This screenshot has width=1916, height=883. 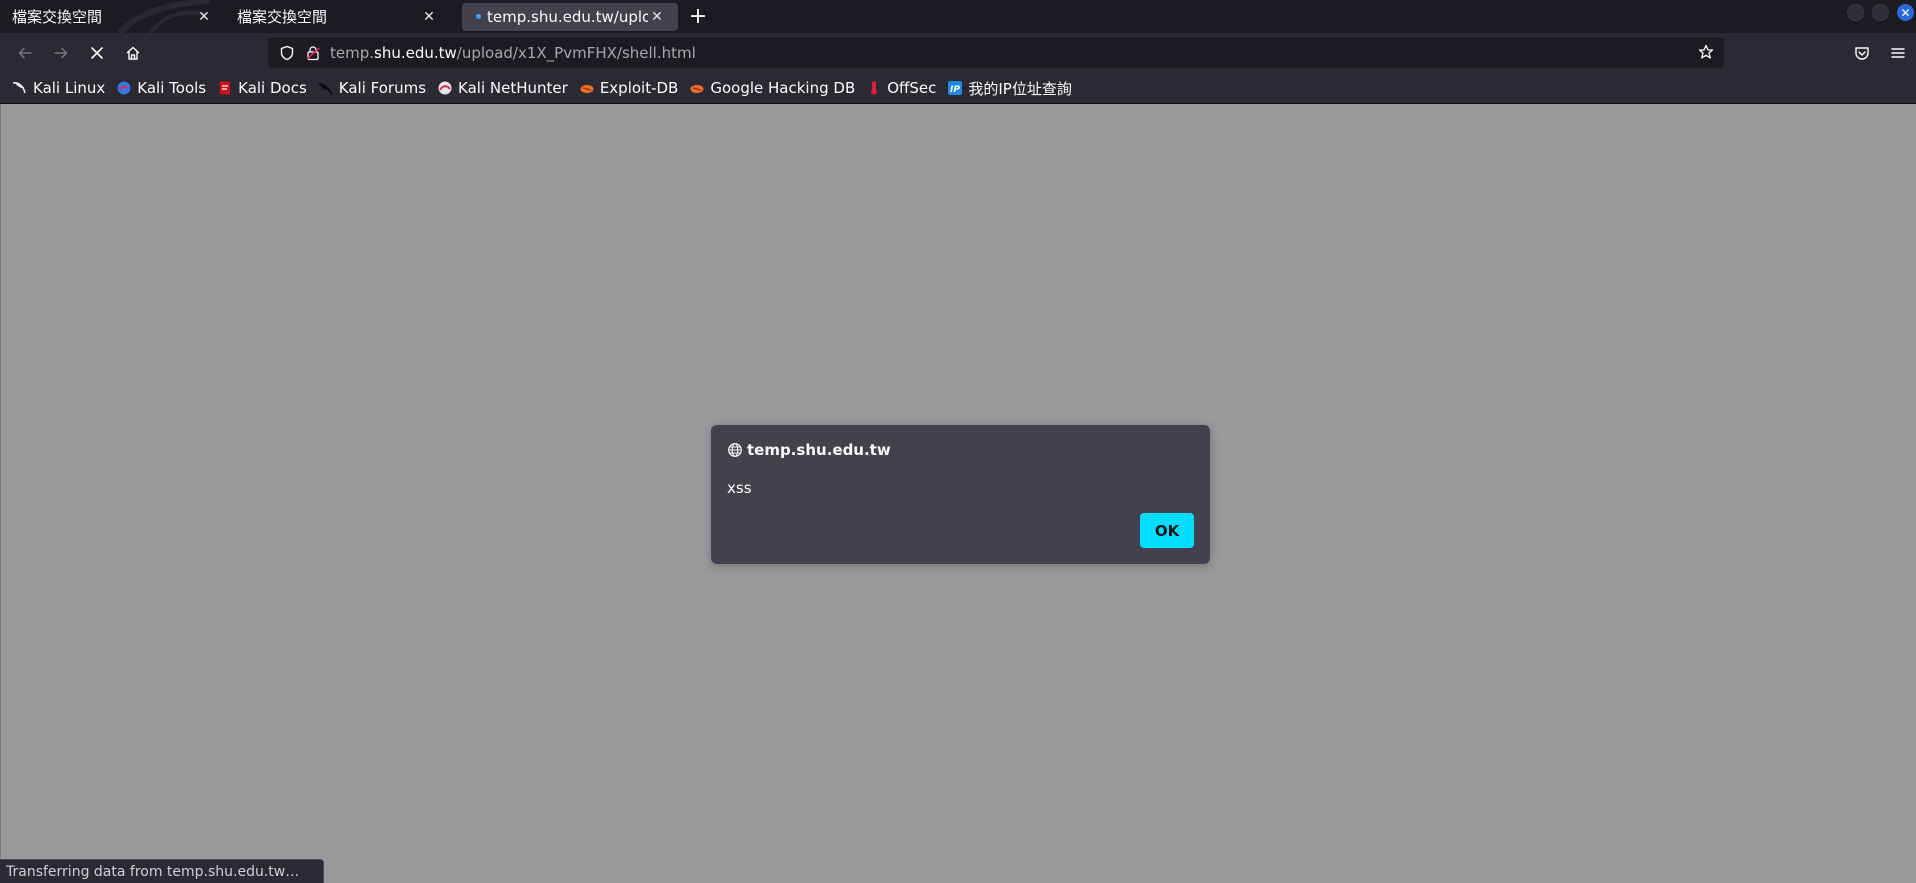 I want to click on bookmark-kali-forums: Kali Forums, so click(x=372, y=88).